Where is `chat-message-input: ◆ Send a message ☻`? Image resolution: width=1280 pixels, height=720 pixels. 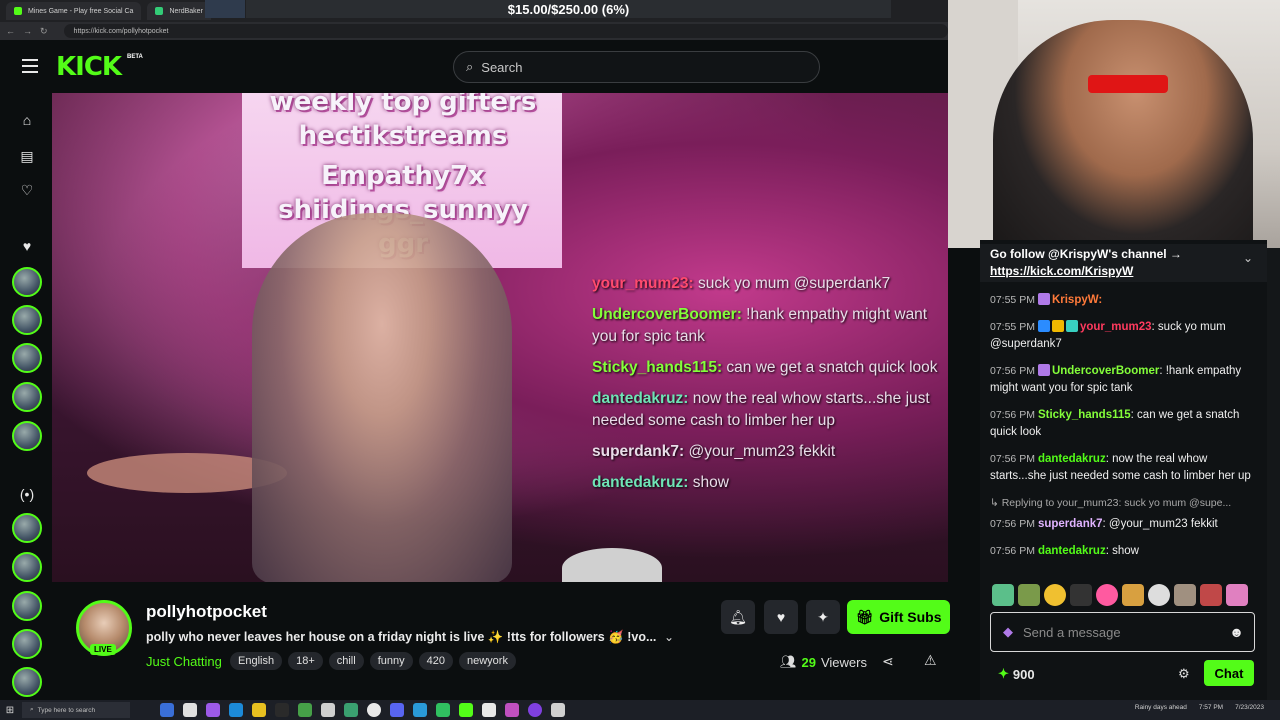 chat-message-input: ◆ Send a message ☻ is located at coordinates (1122, 632).